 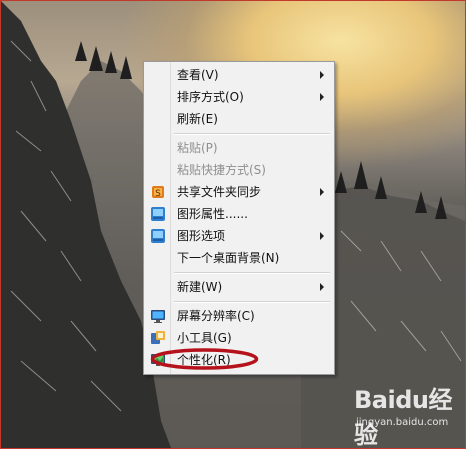 I want to click on graphics-options-icon, so click(x=158, y=236).